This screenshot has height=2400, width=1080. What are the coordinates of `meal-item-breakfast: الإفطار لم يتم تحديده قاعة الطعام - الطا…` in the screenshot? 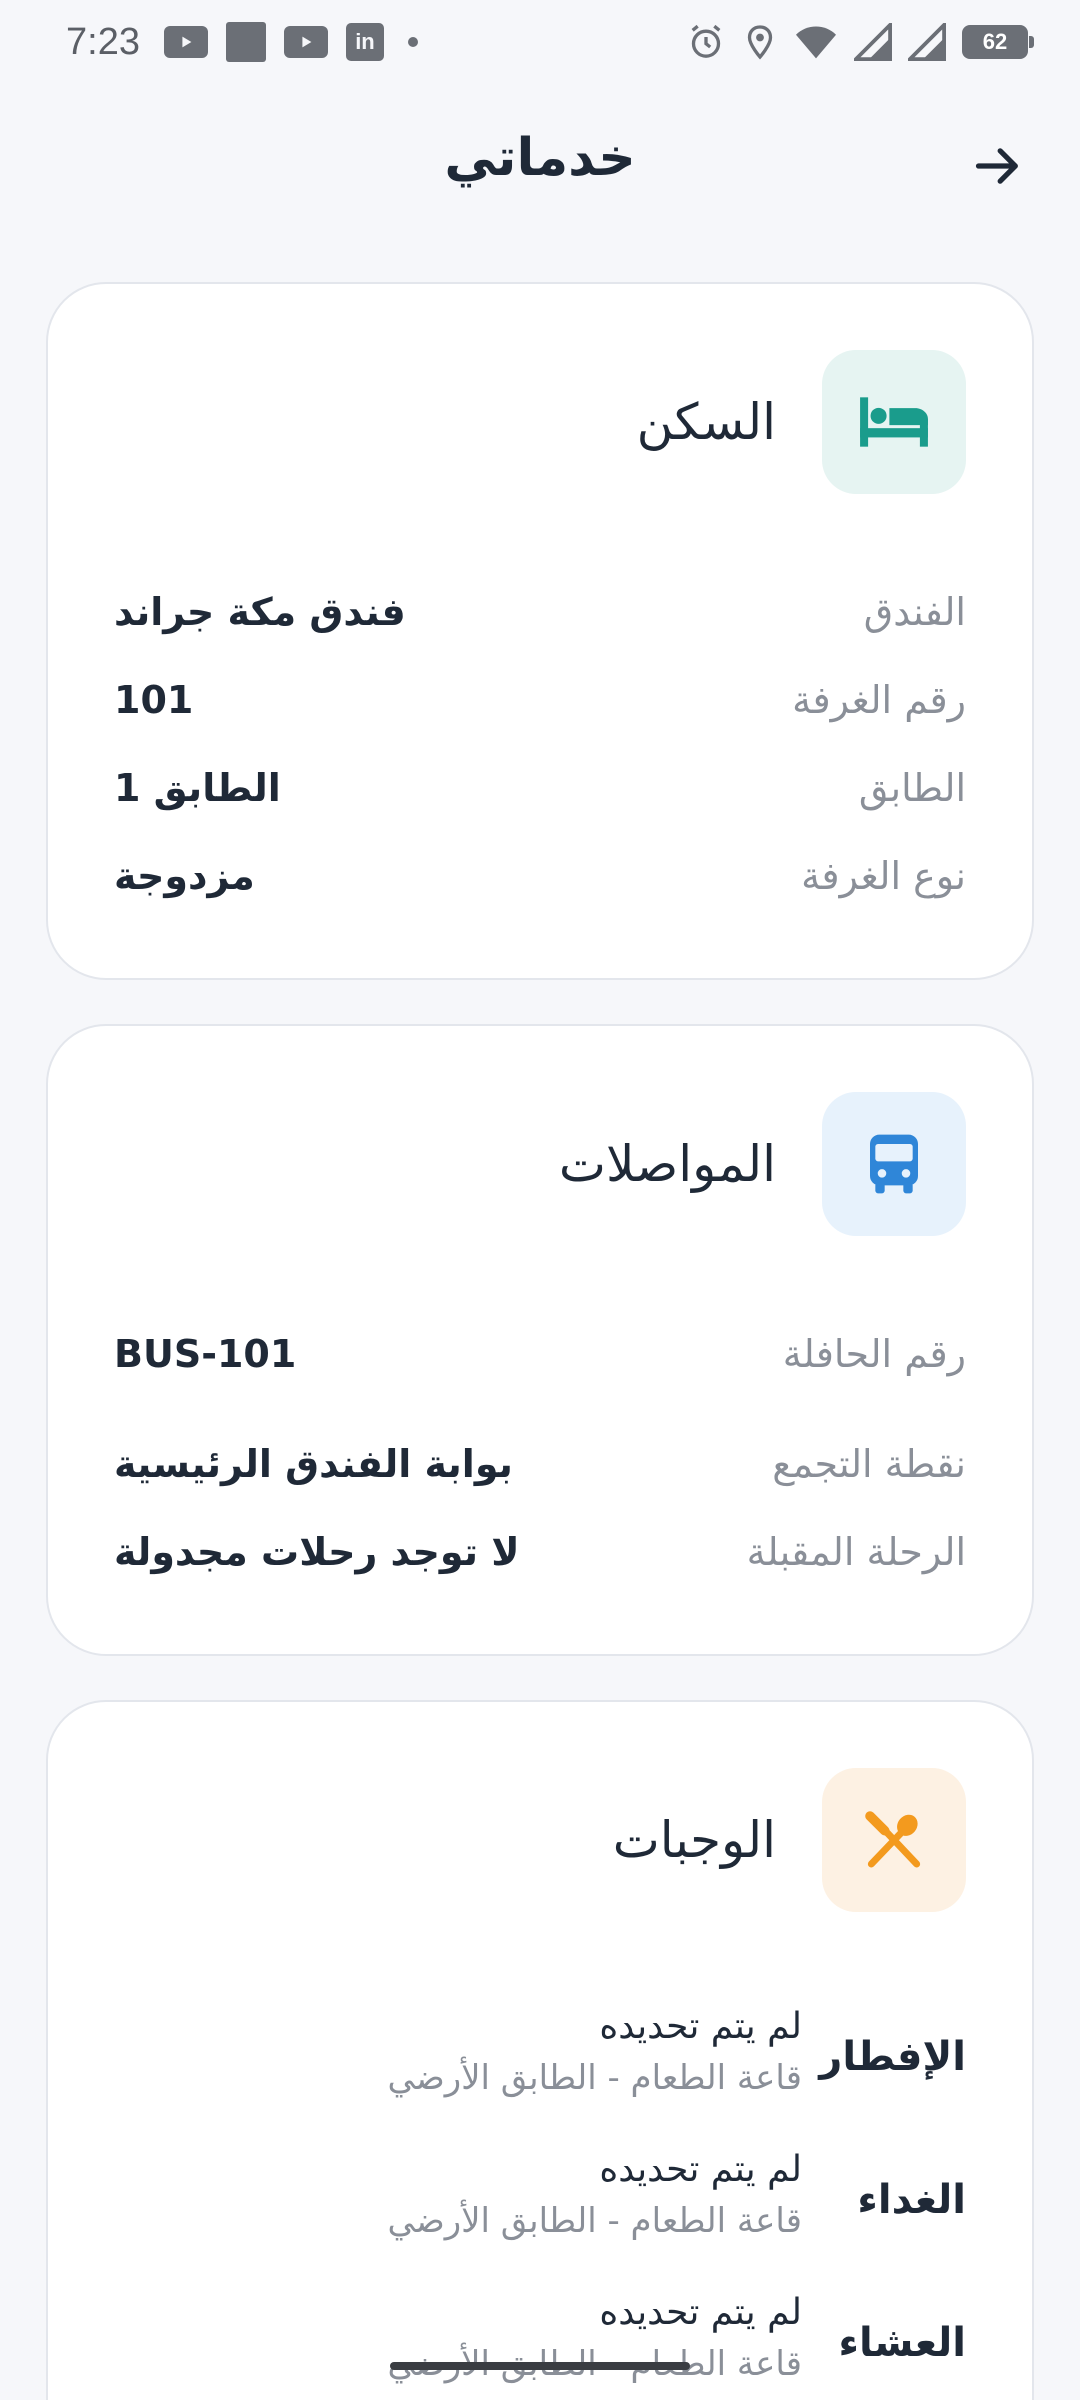 It's located at (540, 2061).